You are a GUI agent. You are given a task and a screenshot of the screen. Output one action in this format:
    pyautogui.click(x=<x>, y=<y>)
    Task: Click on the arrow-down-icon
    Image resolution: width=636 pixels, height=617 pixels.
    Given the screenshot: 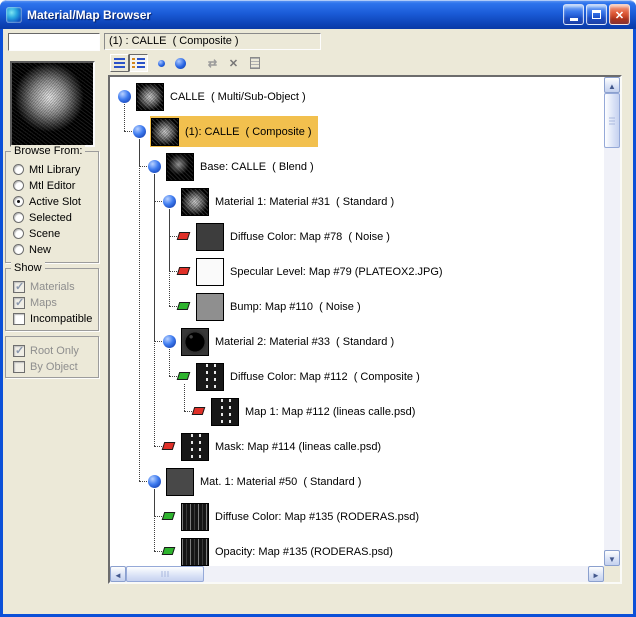 What is the action you would take?
    pyautogui.click(x=612, y=558)
    